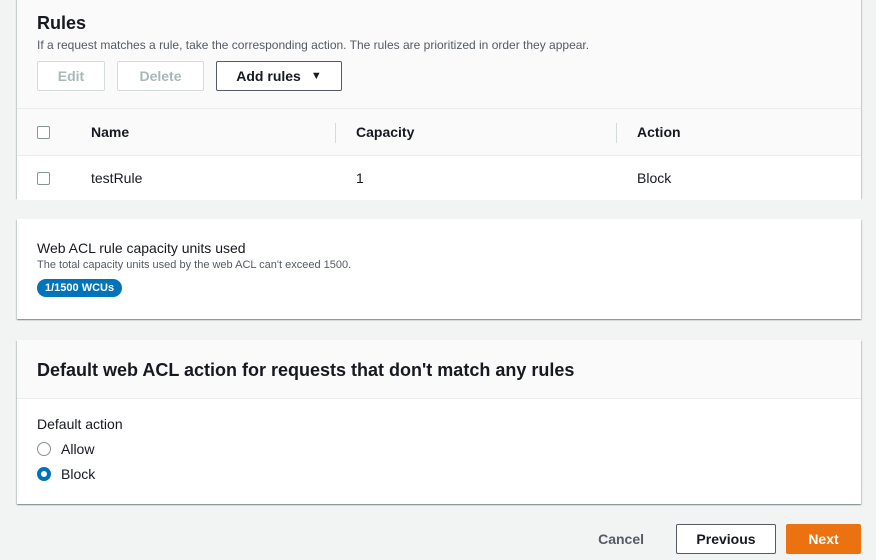 This screenshot has width=876, height=560. I want to click on delete-button: Delete, so click(160, 76).